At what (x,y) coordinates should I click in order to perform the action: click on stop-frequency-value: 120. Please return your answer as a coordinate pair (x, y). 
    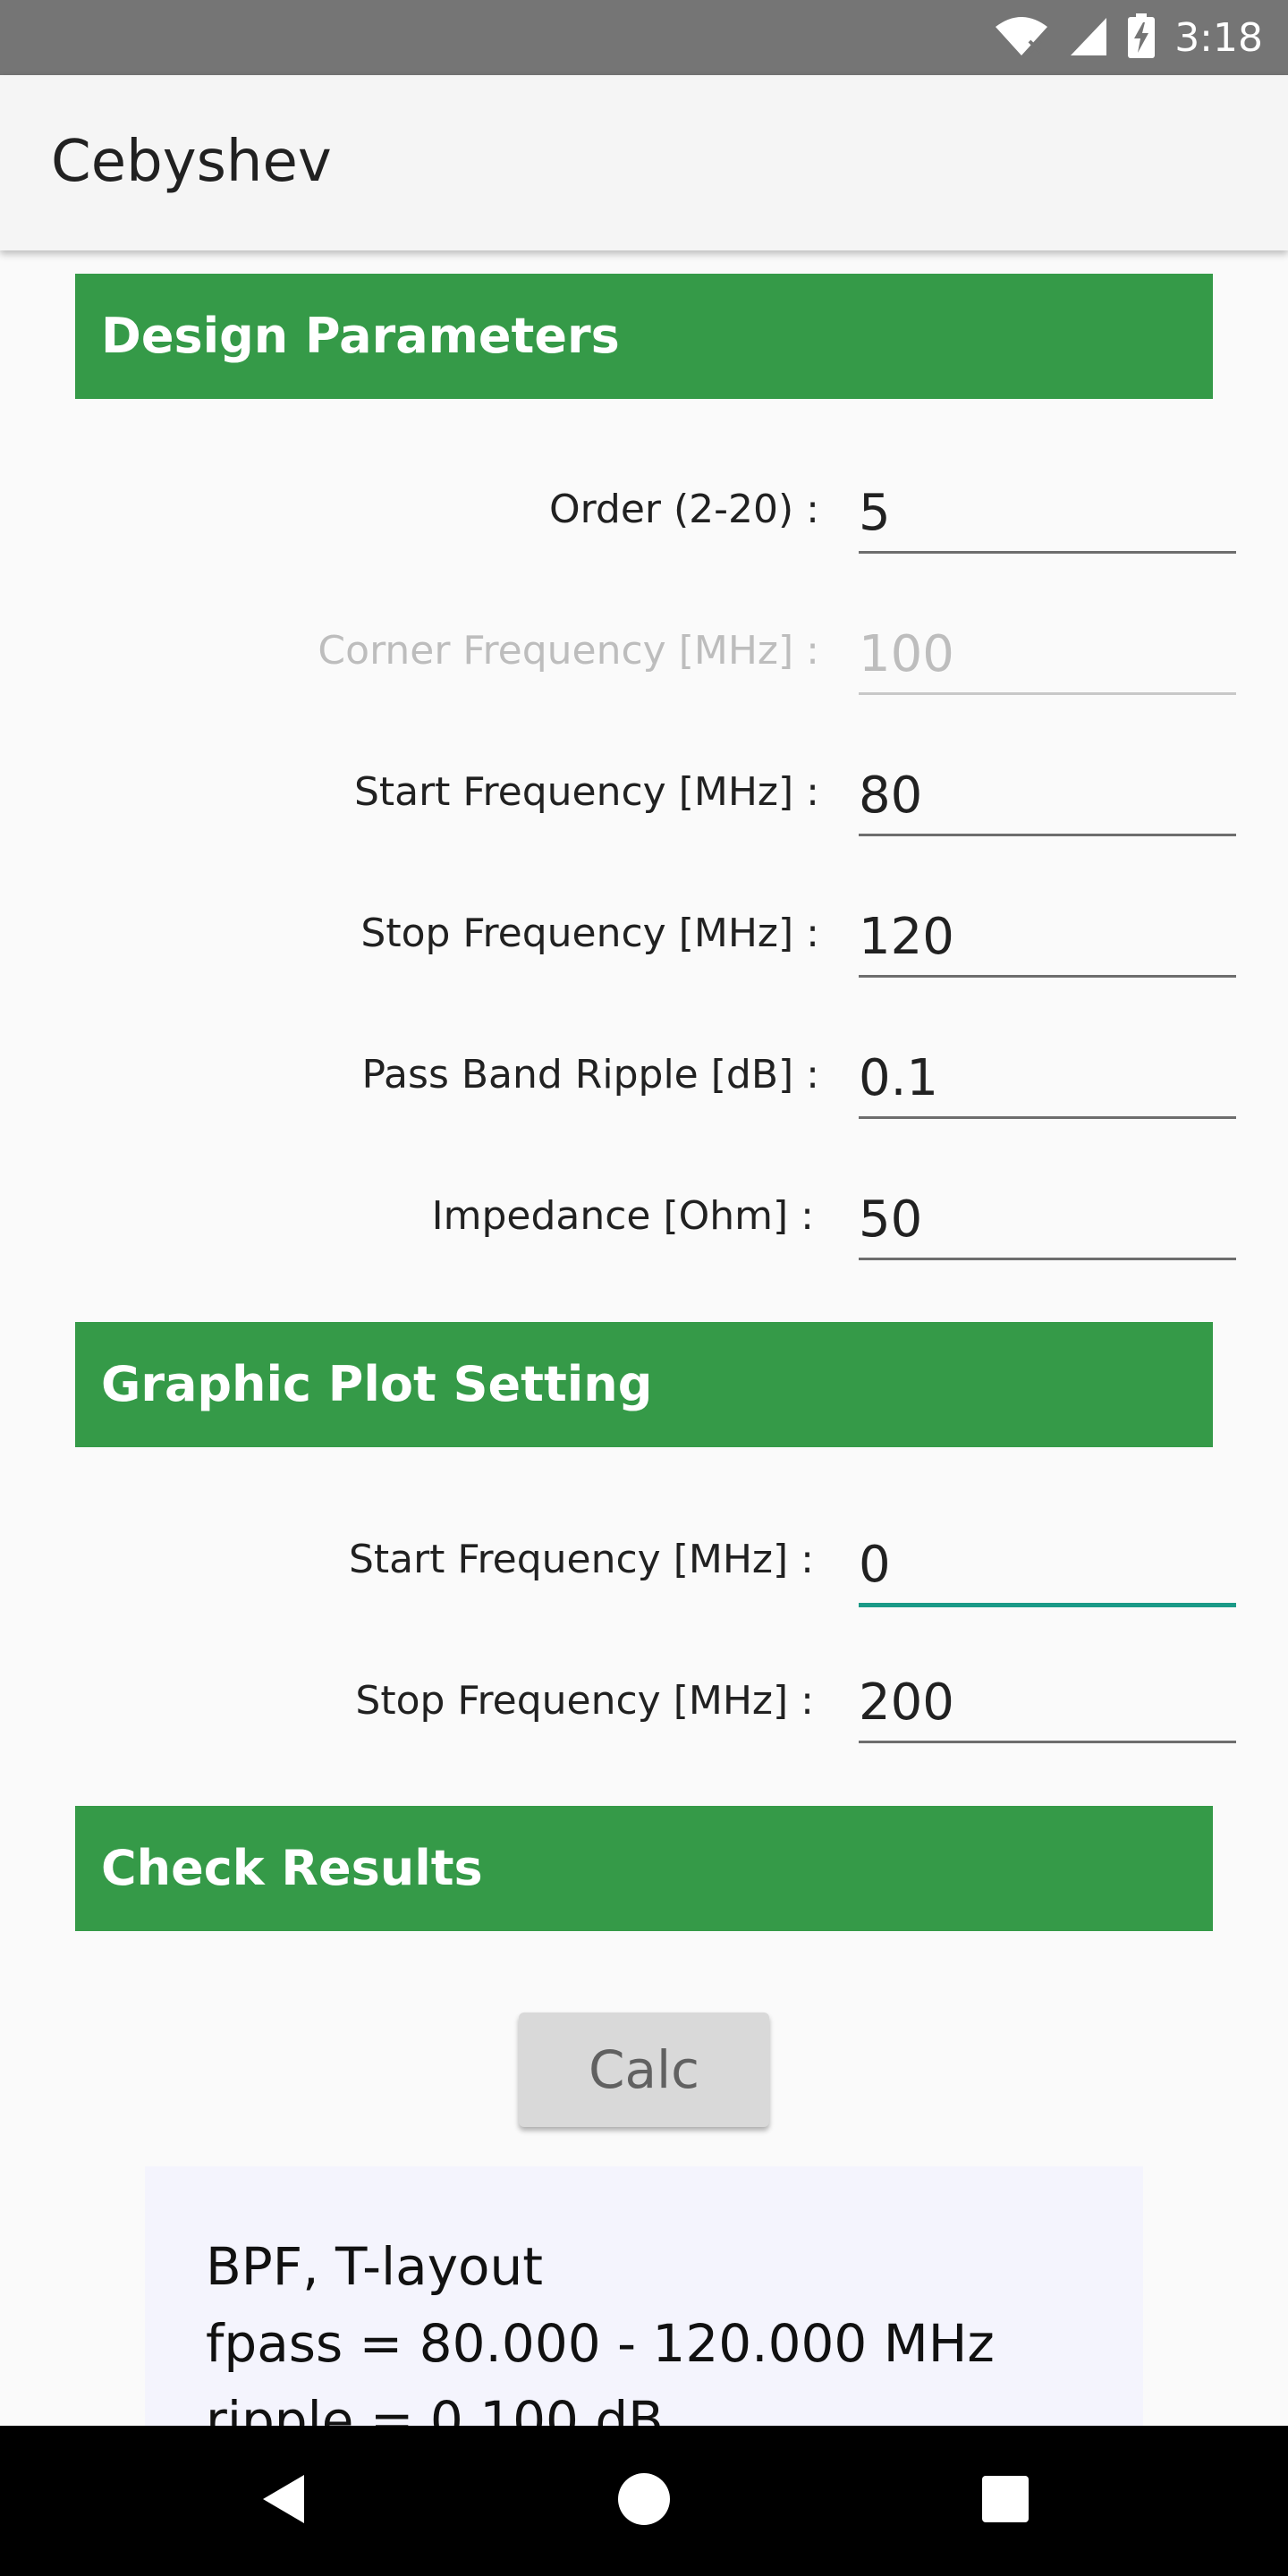
    Looking at the image, I should click on (906, 937).